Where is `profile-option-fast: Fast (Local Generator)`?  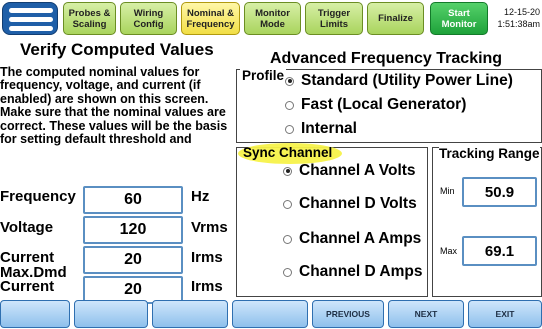
profile-option-fast: Fast (Local Generator) is located at coordinates (375, 105).